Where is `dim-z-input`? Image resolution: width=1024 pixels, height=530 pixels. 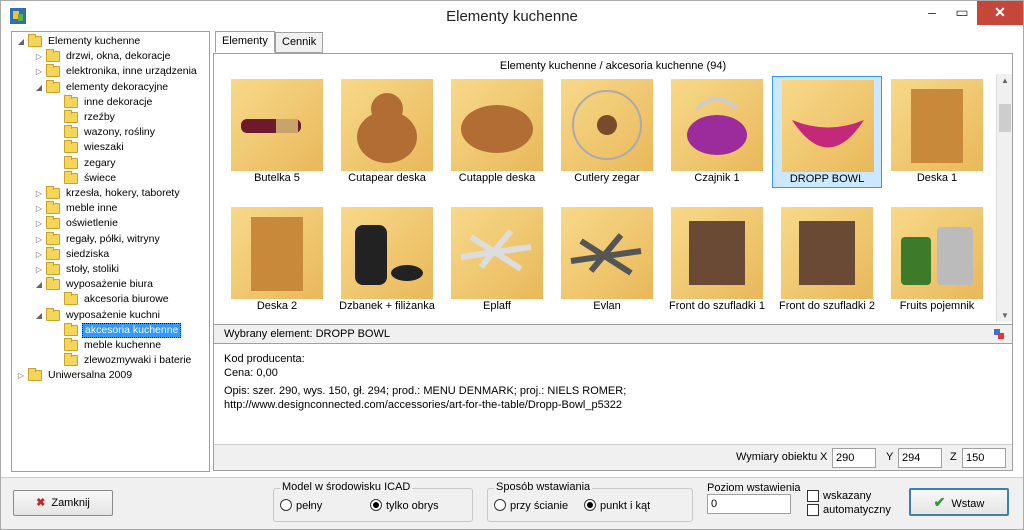
dim-z-input is located at coordinates (984, 458).